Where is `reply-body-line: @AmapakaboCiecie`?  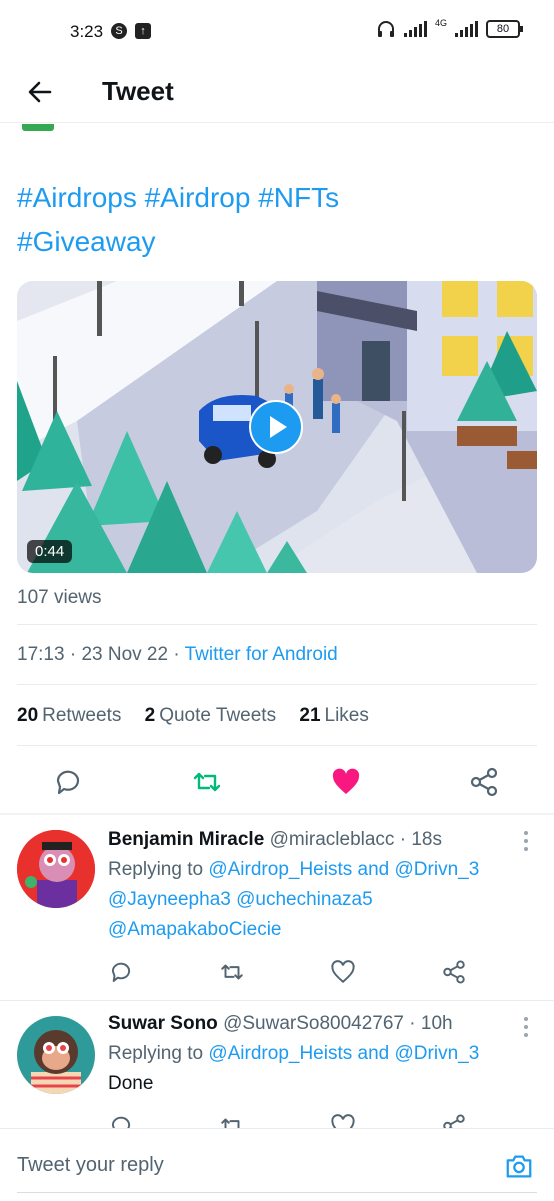 reply-body-line: @AmapakaboCiecie is located at coordinates (318, 930).